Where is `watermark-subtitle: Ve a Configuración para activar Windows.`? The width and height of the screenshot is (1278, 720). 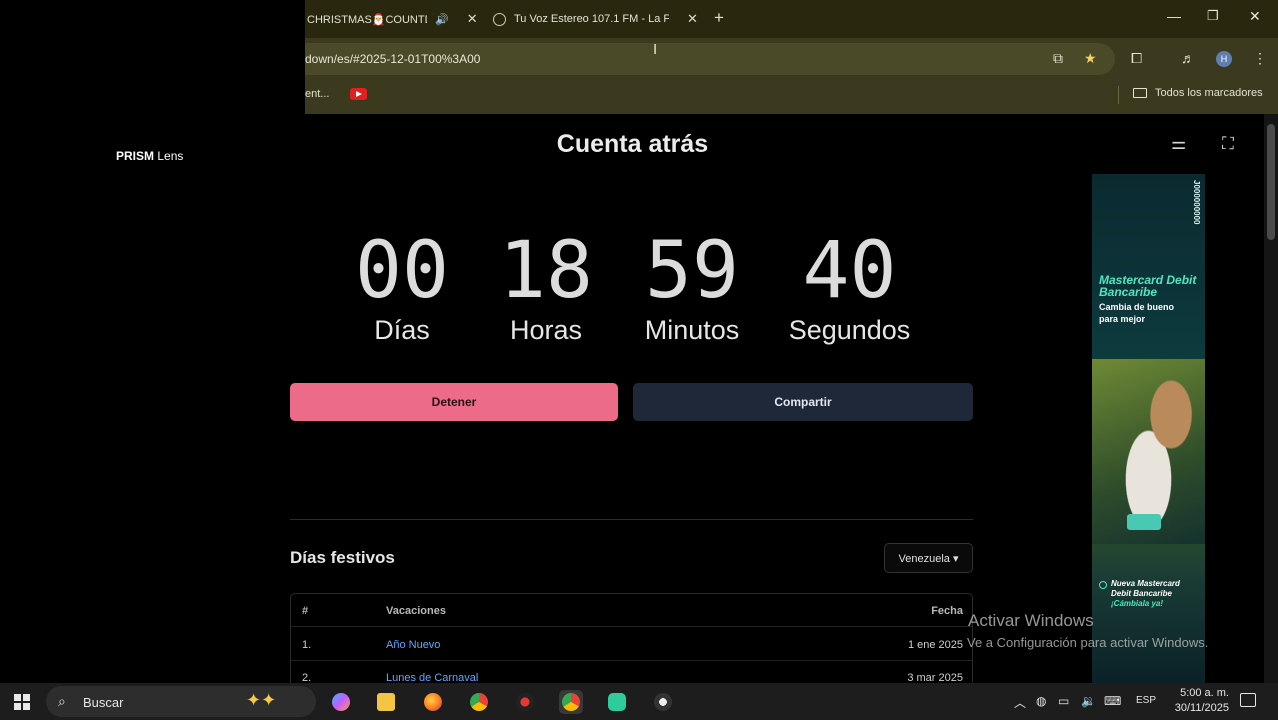
watermark-subtitle: Ve a Configuración para activar Windows. is located at coordinates (1088, 642).